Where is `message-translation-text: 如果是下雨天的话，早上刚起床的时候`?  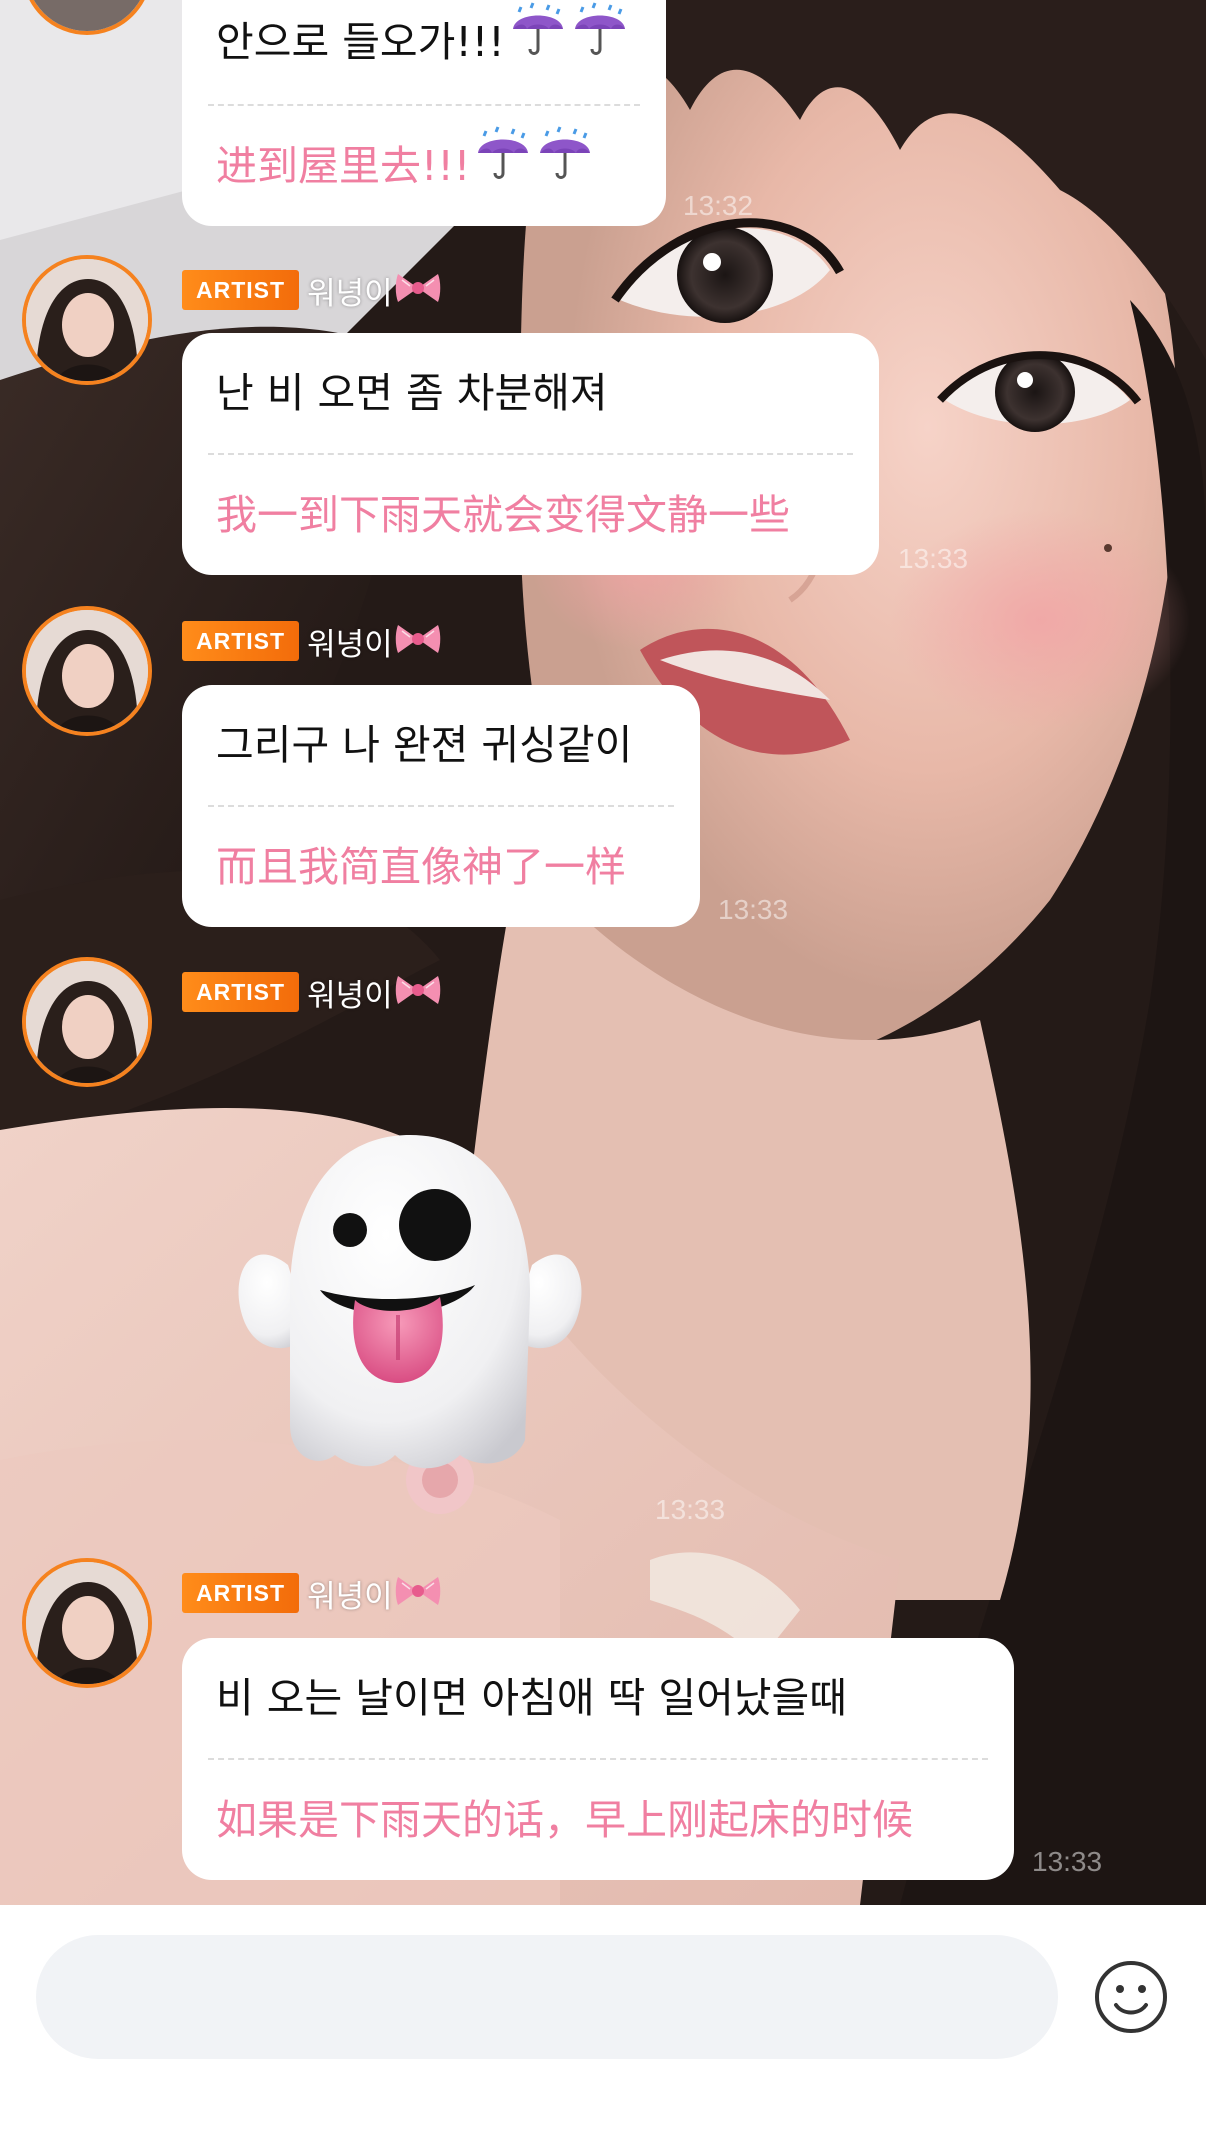
message-translation-text: 如果是下雨天的话，早上刚起床的时候 is located at coordinates (564, 1820).